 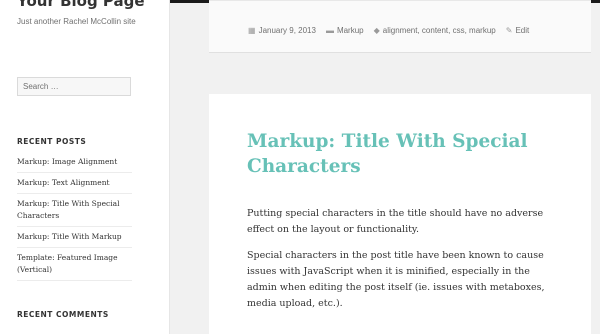 I want to click on recent-post-link: Markup: Title With Markup, so click(x=74, y=237).